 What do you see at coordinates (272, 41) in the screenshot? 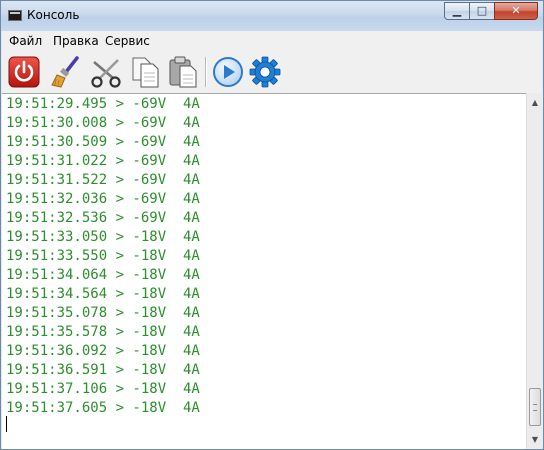
I see `menu-bar: Файл Правка Сервис` at bounding box center [272, 41].